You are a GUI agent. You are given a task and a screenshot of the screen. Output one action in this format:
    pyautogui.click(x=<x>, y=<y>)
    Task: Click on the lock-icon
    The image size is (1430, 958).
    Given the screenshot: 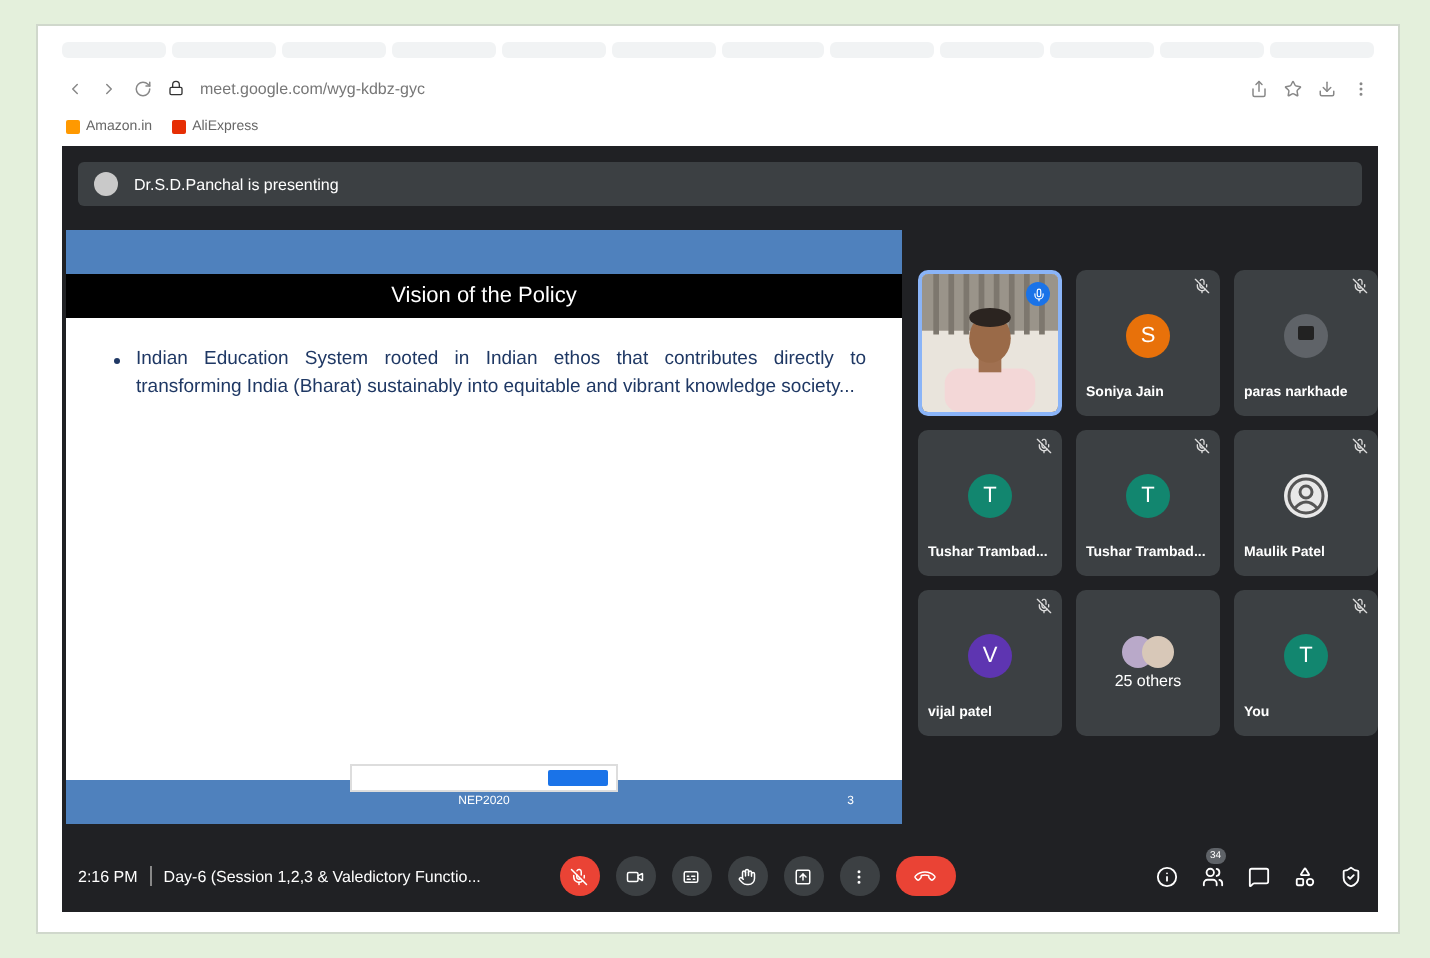 What is the action you would take?
    pyautogui.click(x=176, y=88)
    